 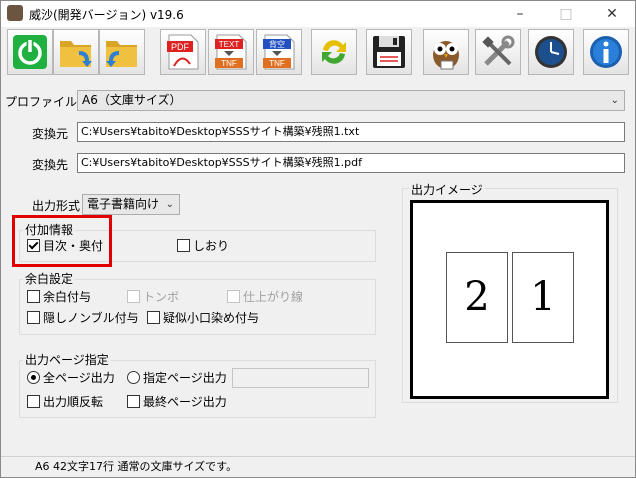 I want to click on refresh-button, so click(x=334, y=52).